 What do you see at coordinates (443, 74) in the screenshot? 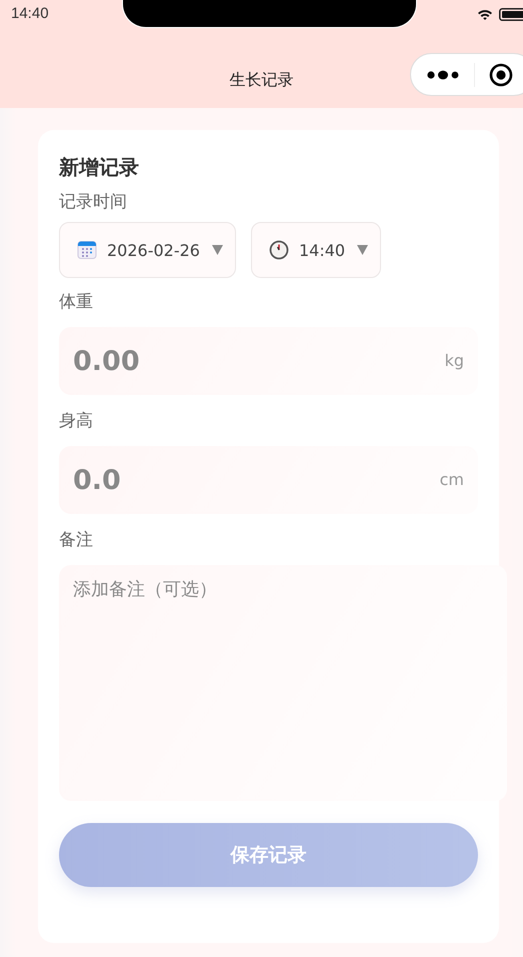
I see `more-icon` at bounding box center [443, 74].